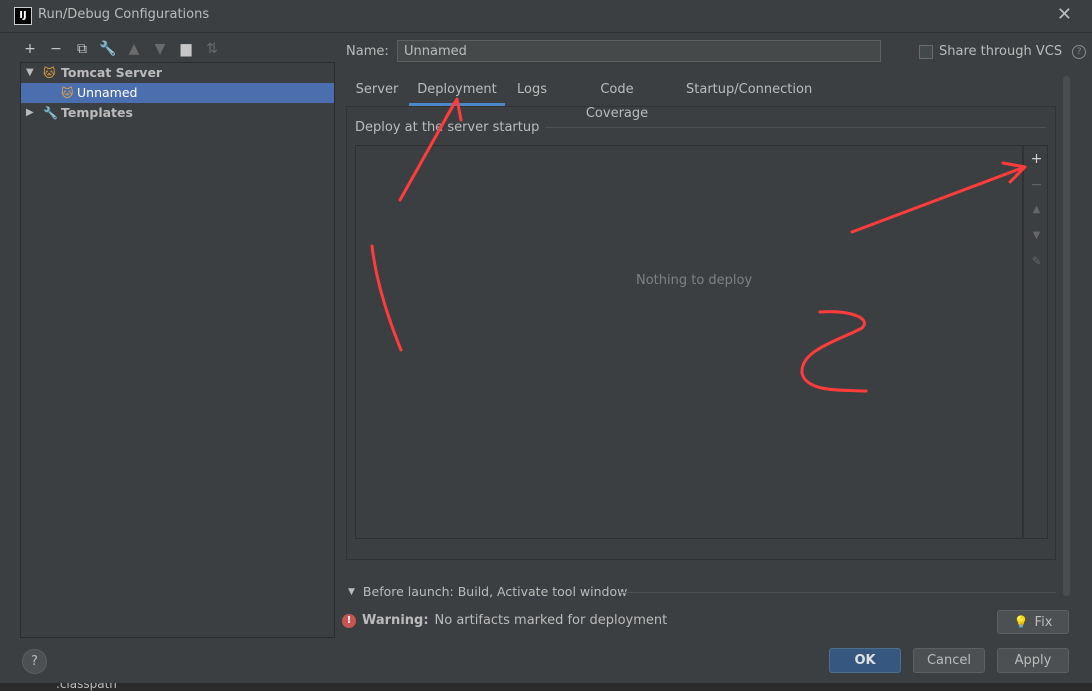 This screenshot has width=1092, height=691. Describe the element at coordinates (1035, 342) in the screenshot. I see `deployment-actions: + − ▲ ▼ ✎` at that location.